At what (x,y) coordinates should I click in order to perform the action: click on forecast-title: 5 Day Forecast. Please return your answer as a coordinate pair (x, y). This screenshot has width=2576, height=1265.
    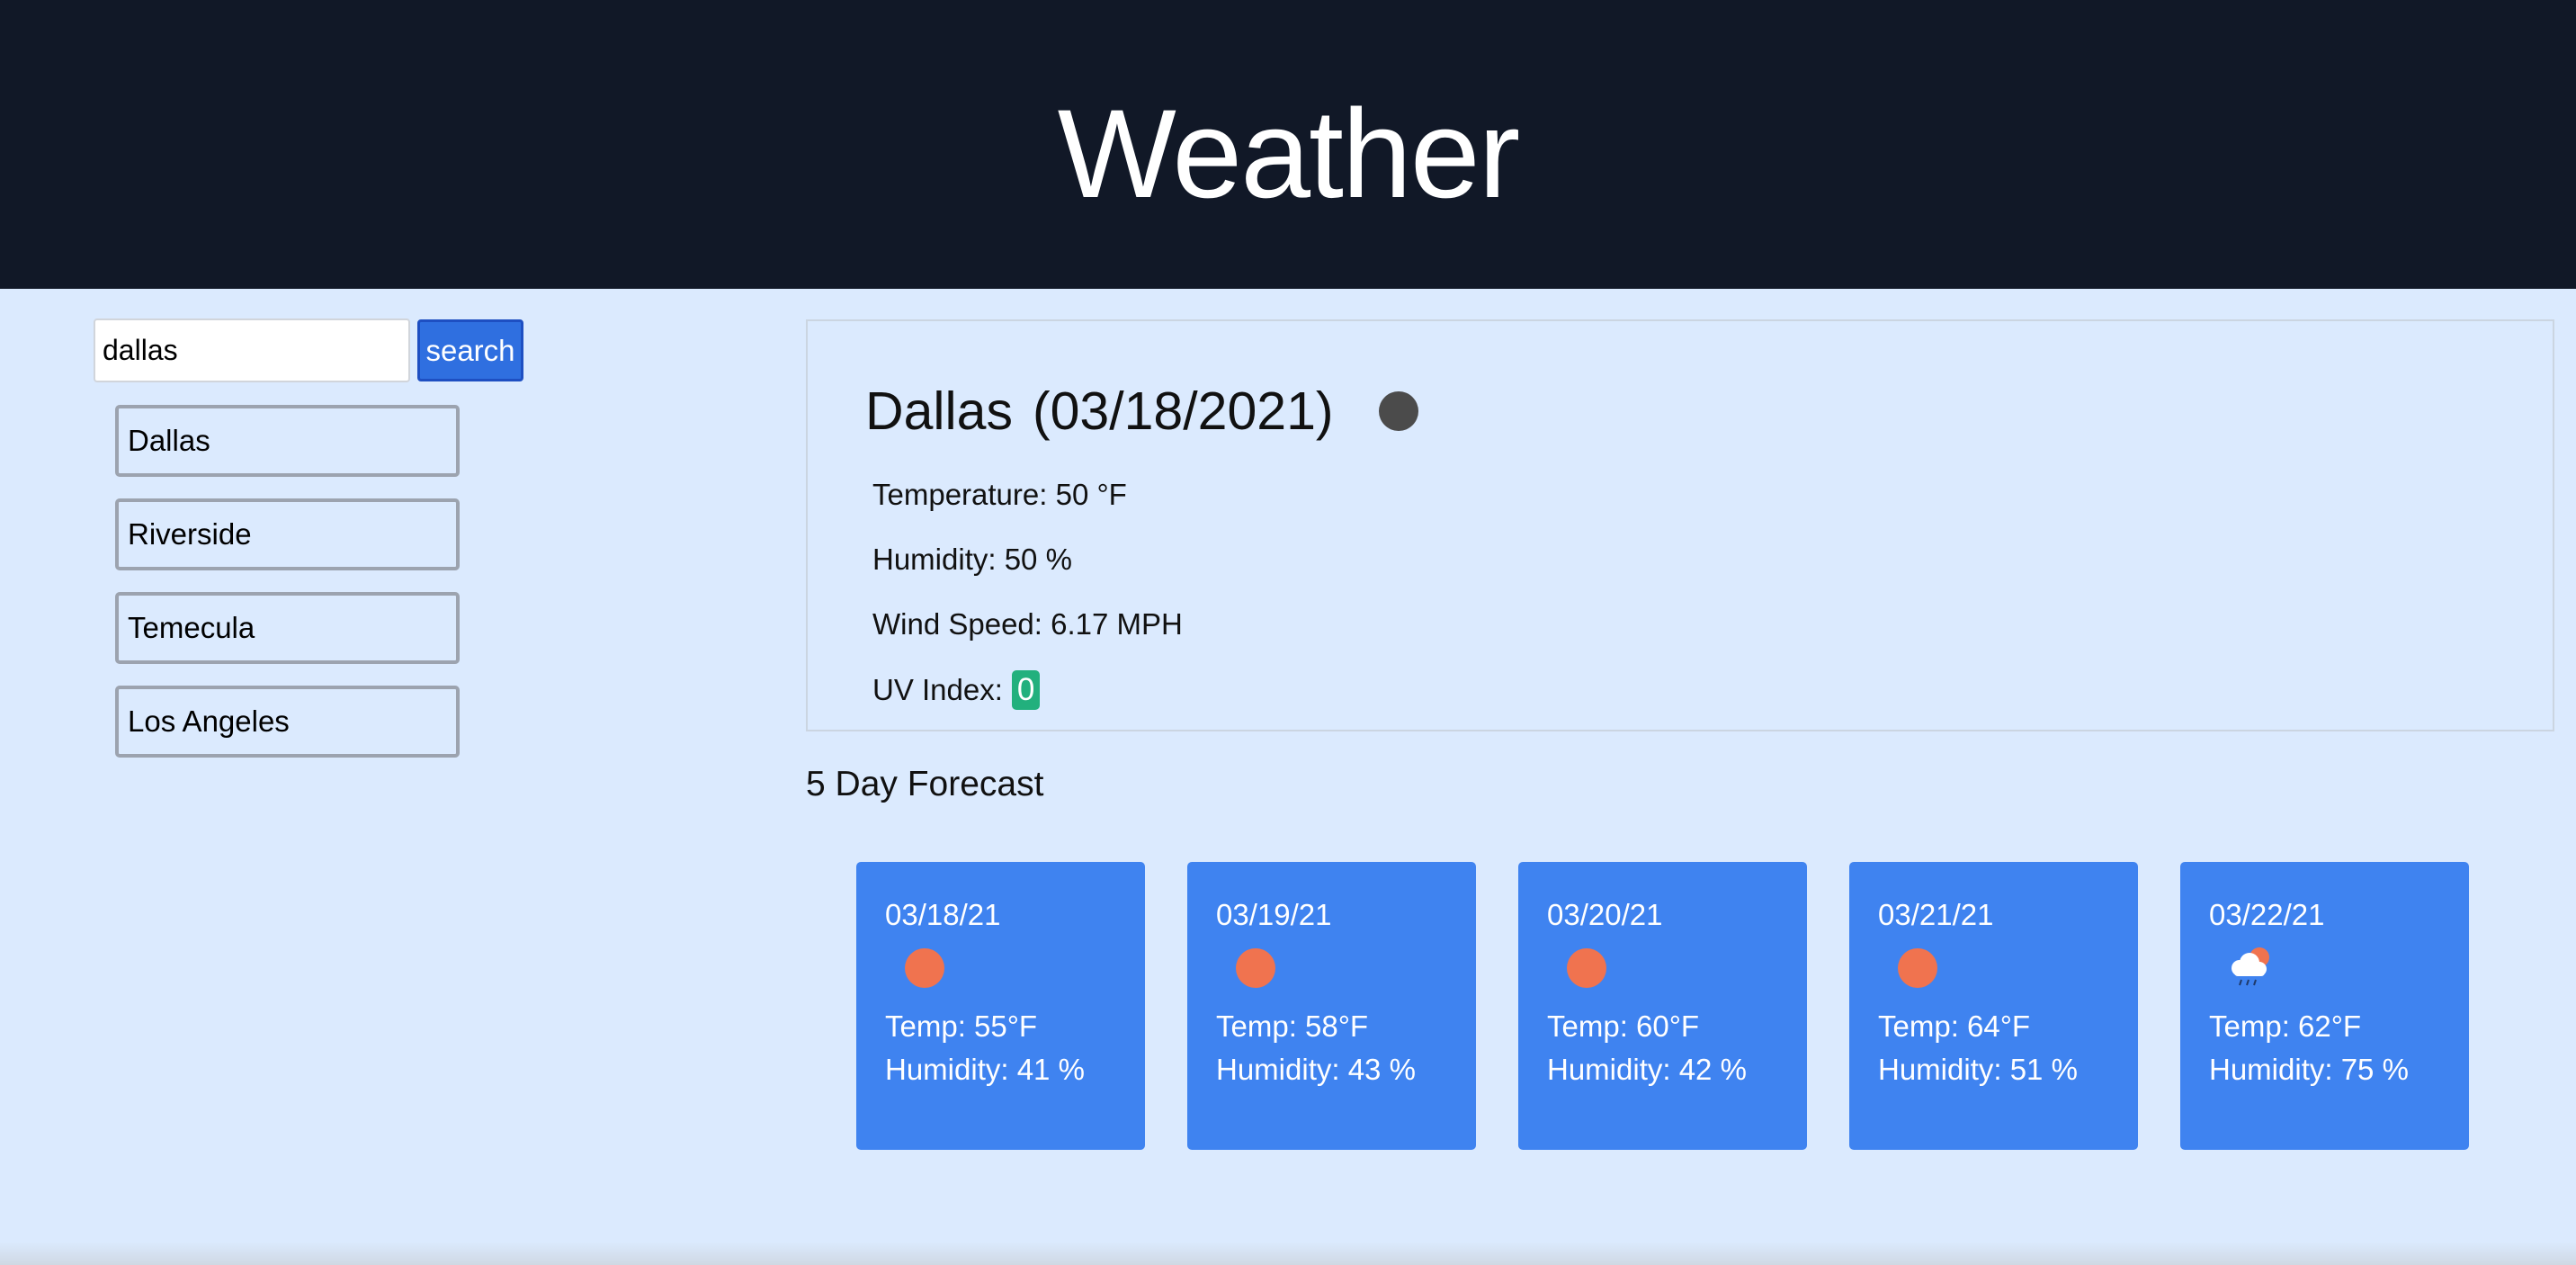
    Looking at the image, I should click on (925, 784).